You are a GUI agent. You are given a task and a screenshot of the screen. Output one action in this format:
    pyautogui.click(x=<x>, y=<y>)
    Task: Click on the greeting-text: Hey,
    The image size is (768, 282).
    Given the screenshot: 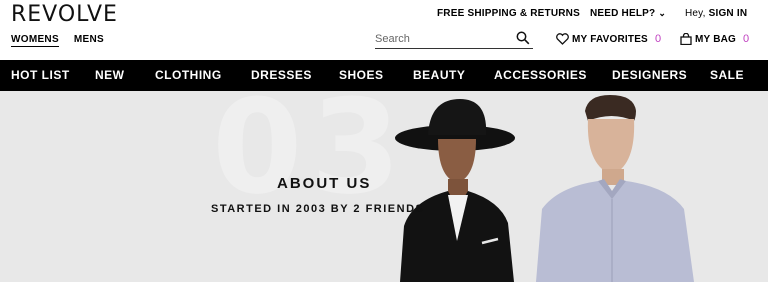 What is the action you would take?
    pyautogui.click(x=695, y=13)
    